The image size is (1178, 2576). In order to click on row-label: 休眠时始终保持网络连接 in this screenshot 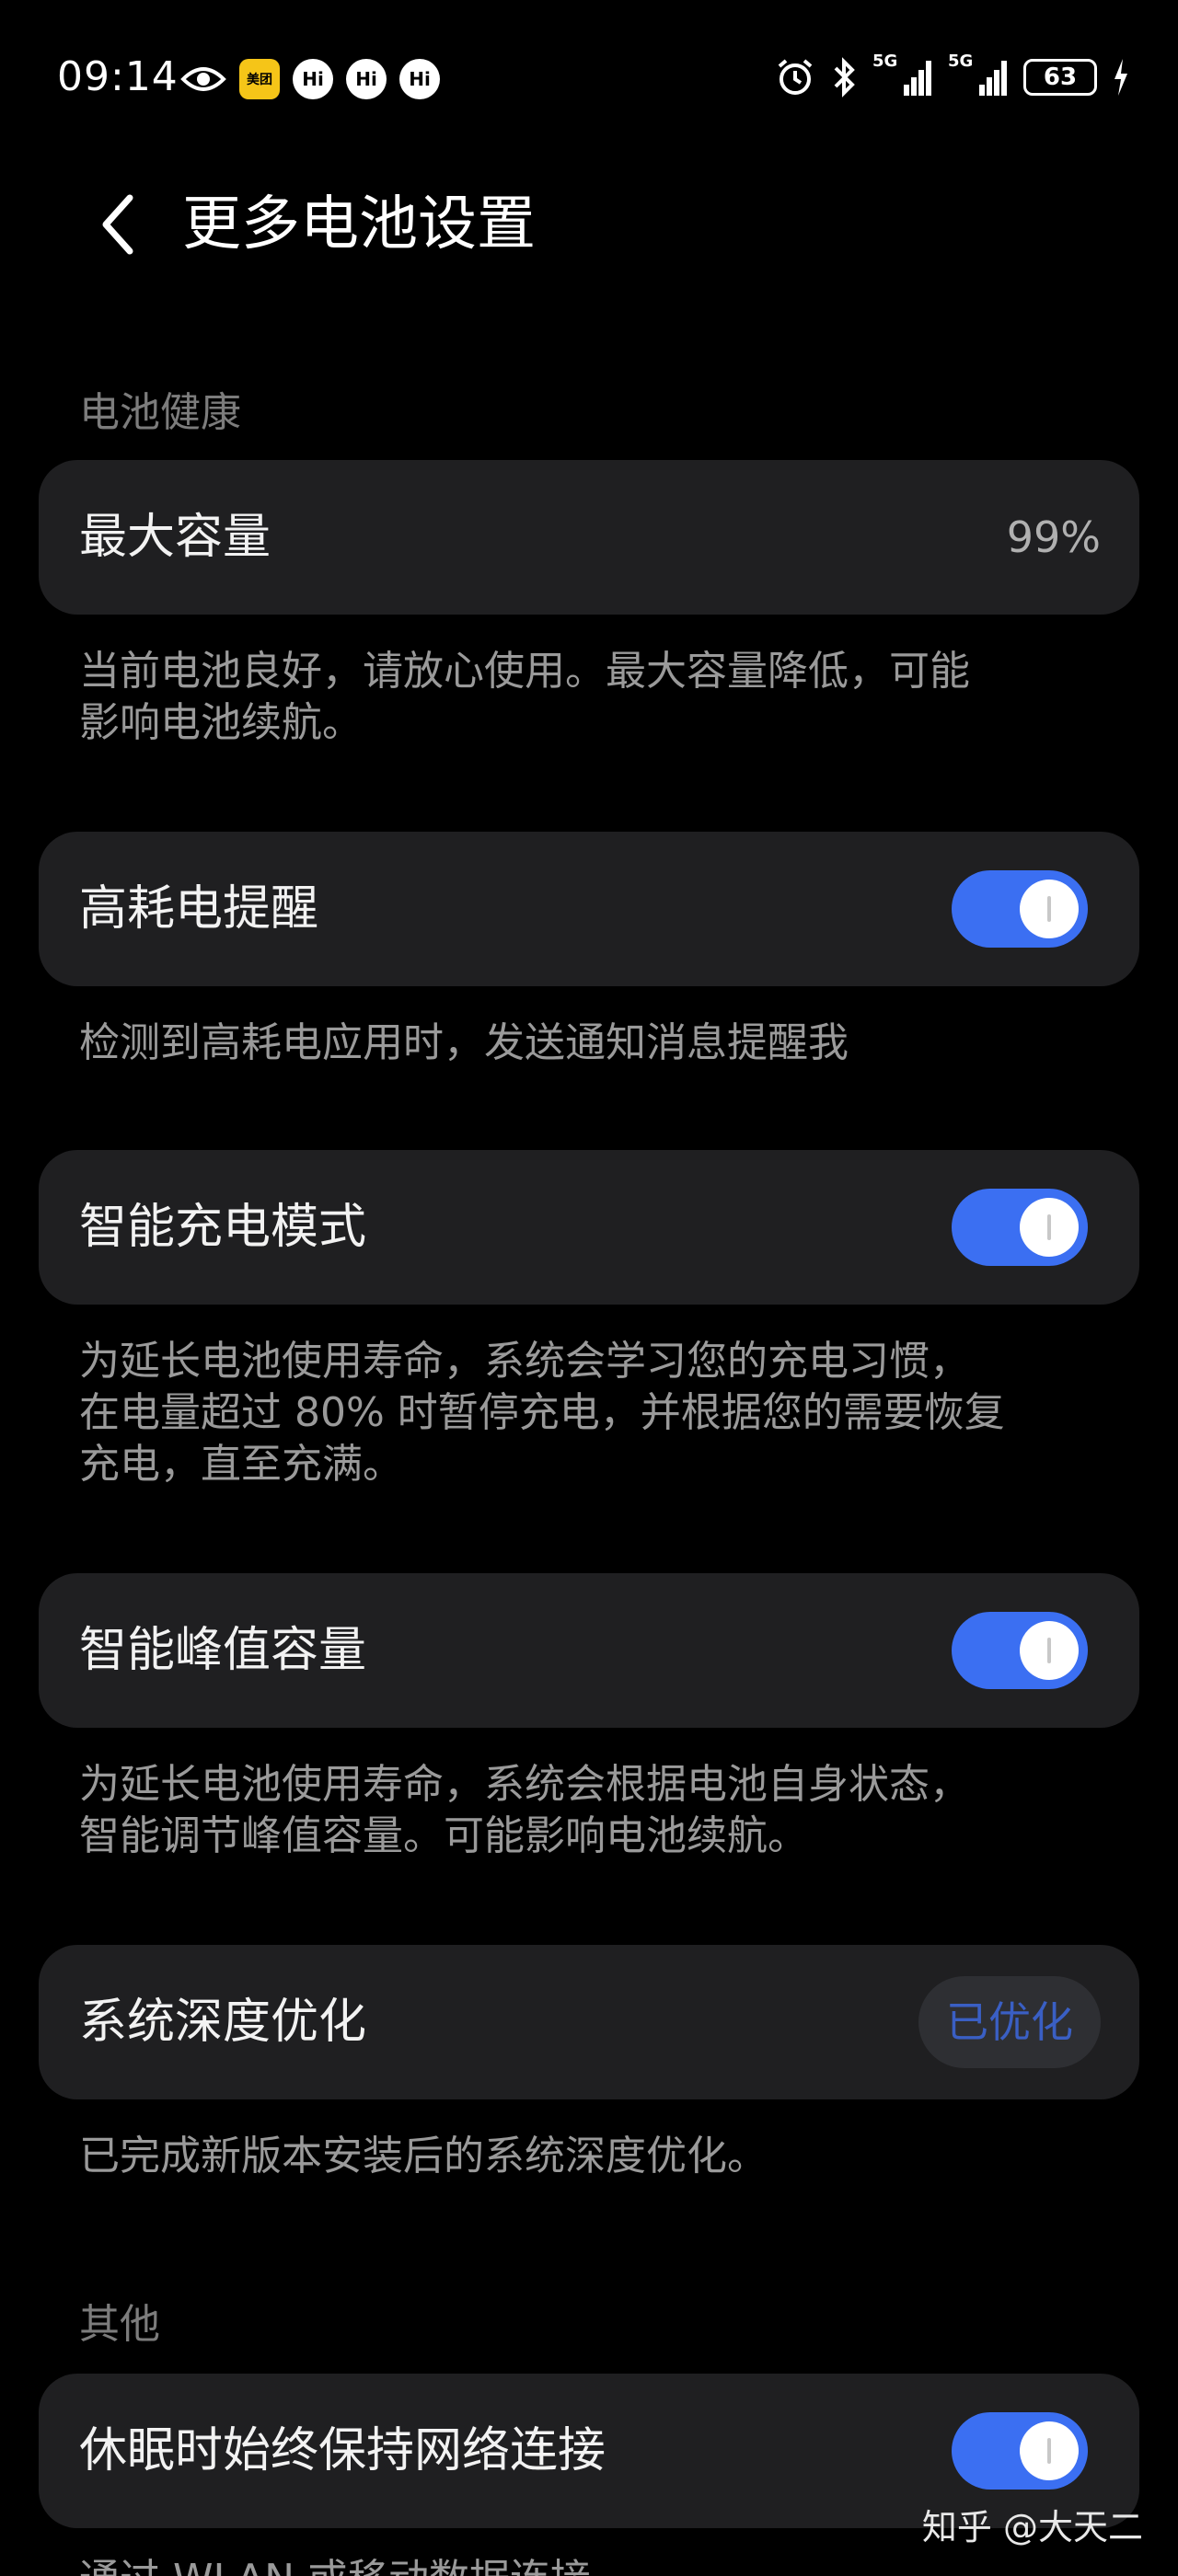, I will do `click(342, 2450)`.